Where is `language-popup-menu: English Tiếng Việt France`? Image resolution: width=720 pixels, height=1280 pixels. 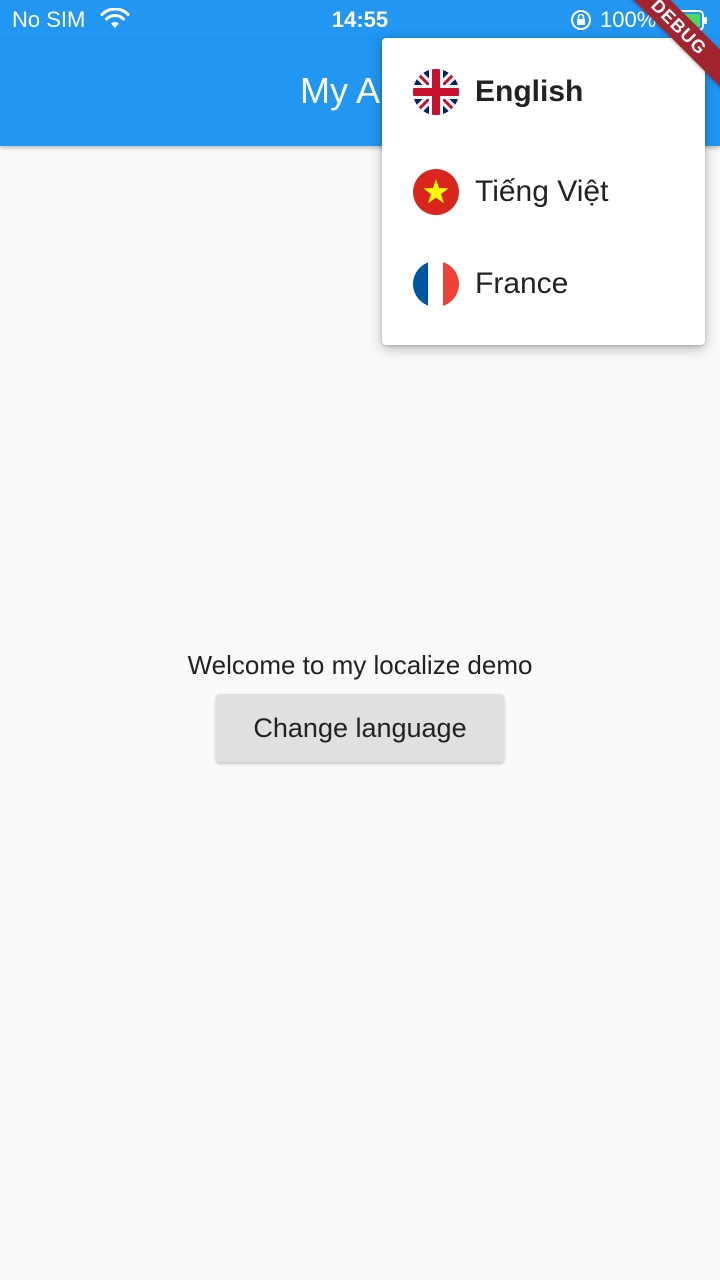 language-popup-menu: English Tiếng Việt France is located at coordinates (543, 191).